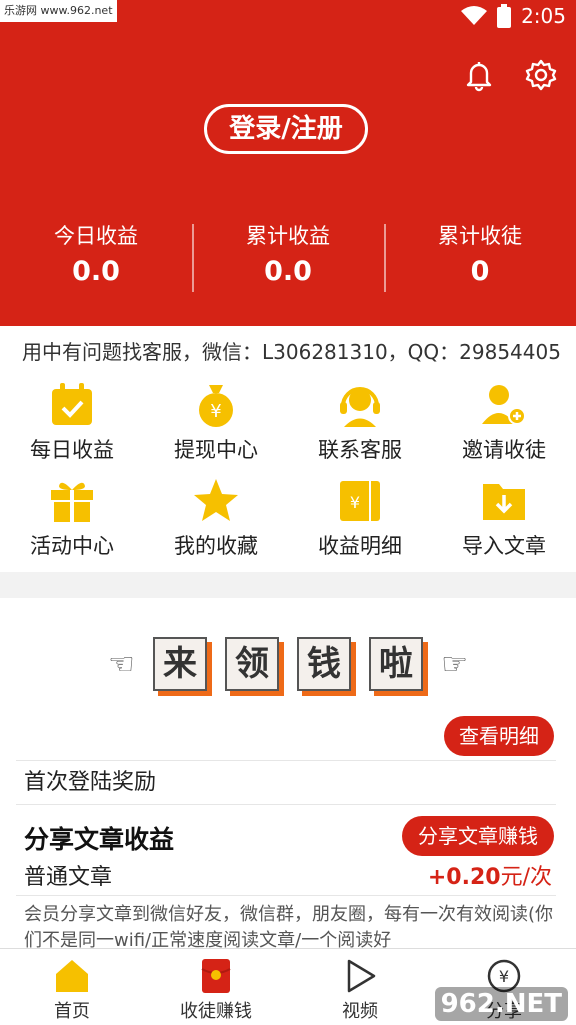 The image size is (576, 1025). Describe the element at coordinates (504, 405) in the screenshot. I see `add-user-icon` at that location.